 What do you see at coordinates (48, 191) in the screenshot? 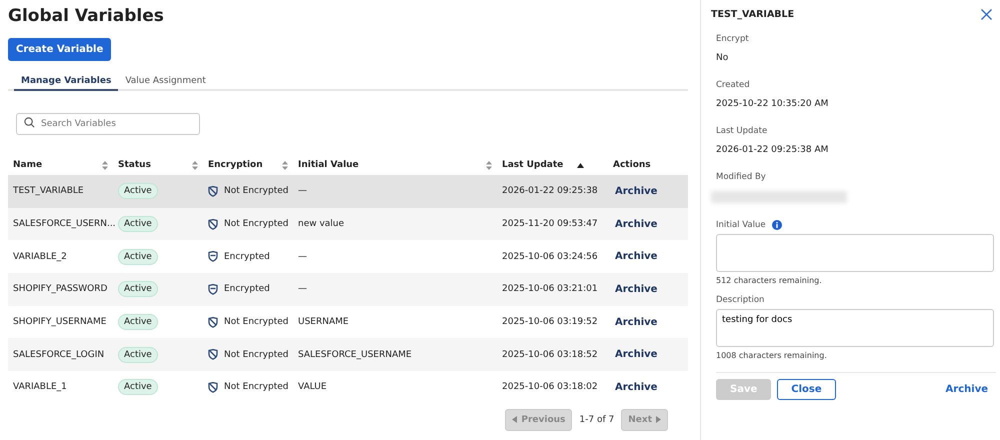
I see `table-cell: TEST_VARIABLE` at bounding box center [48, 191].